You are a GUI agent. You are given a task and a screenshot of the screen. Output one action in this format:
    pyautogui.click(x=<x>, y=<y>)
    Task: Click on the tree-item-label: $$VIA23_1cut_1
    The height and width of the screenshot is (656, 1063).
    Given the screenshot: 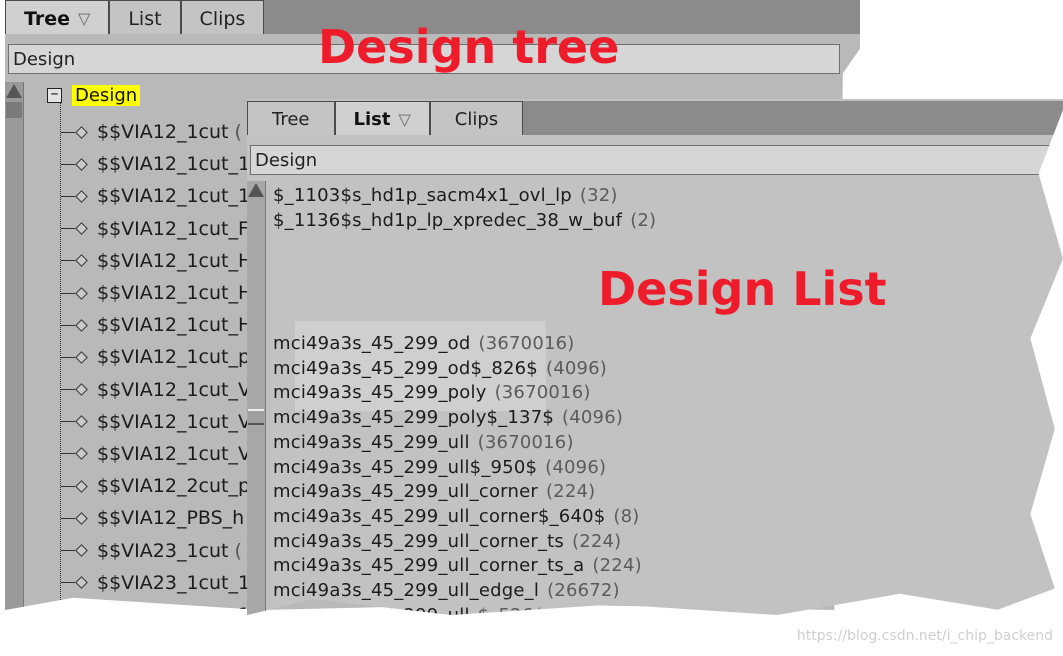 What is the action you would take?
    pyautogui.click(x=174, y=582)
    